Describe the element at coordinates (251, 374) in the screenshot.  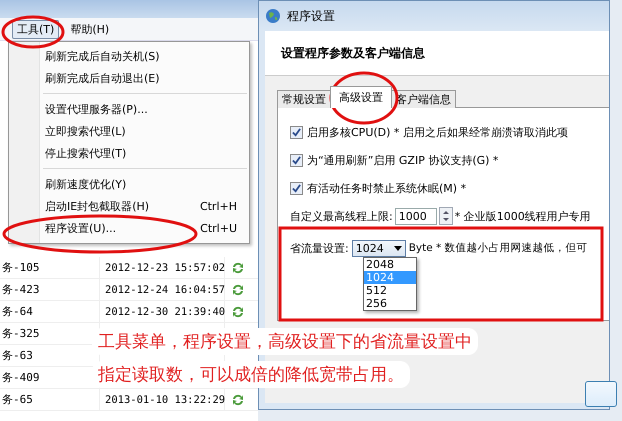
I see `annotation-text: 指定读取数，可以成倍的降低宽带占用。` at that location.